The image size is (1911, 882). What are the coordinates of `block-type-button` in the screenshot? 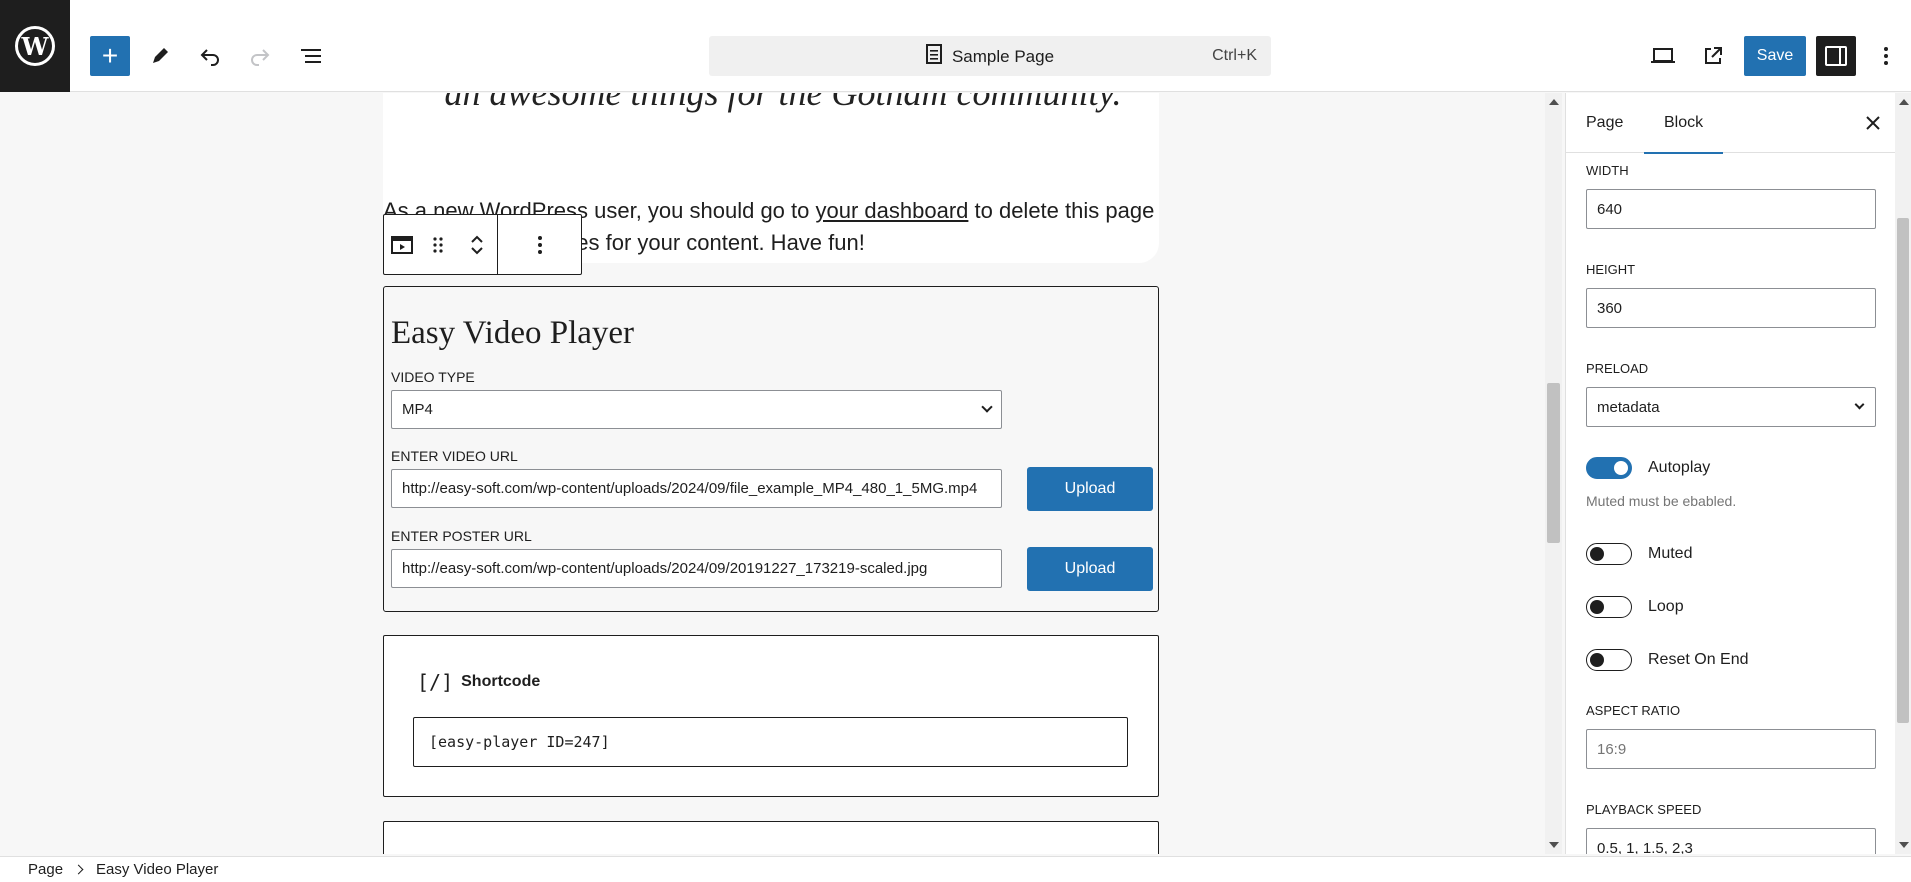 It's located at (402, 244).